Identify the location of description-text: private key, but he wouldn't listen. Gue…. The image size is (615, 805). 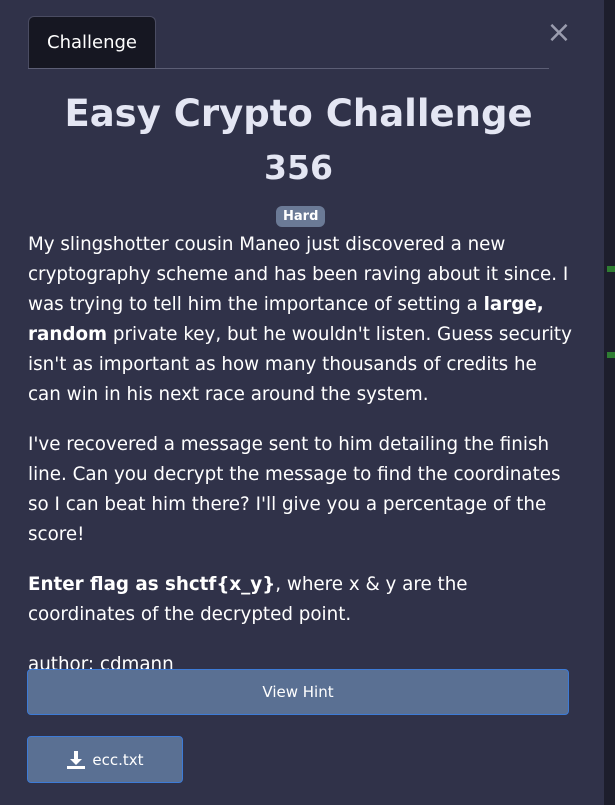
(300, 364).